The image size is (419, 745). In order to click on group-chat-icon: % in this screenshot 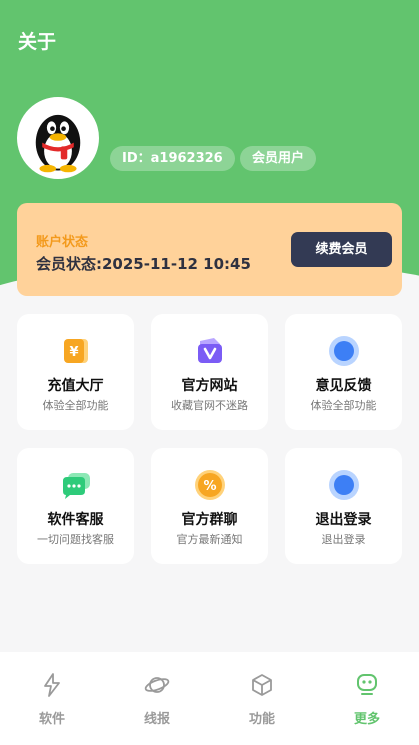, I will do `click(210, 485)`.